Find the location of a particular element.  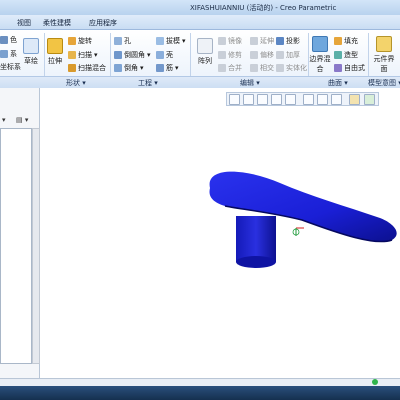

ribbon-left-item-2: 系 is located at coordinates (8, 53).